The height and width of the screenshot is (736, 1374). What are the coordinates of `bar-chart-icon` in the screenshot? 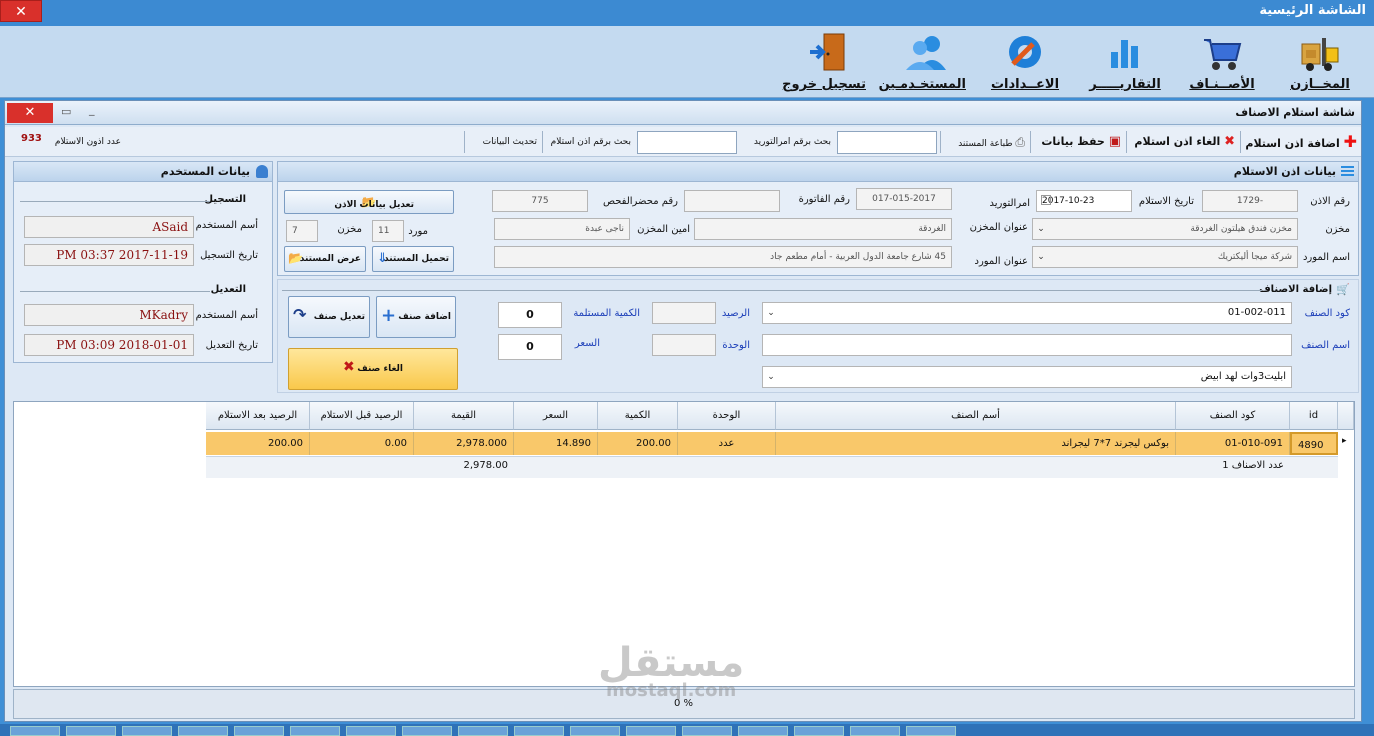 It's located at (1124, 54).